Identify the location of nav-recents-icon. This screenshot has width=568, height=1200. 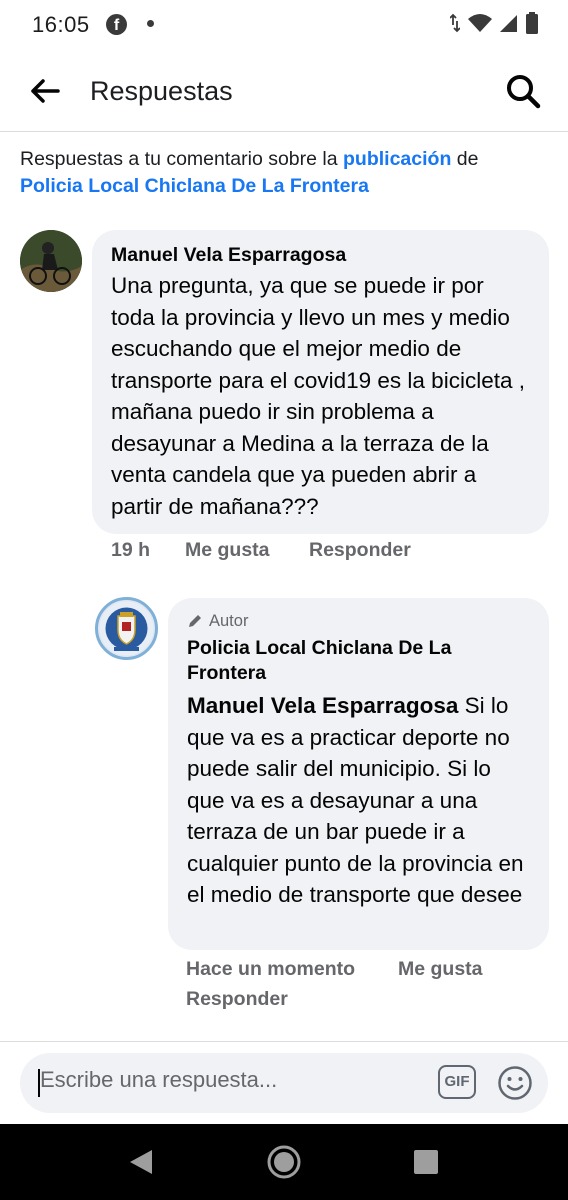
(426, 1162).